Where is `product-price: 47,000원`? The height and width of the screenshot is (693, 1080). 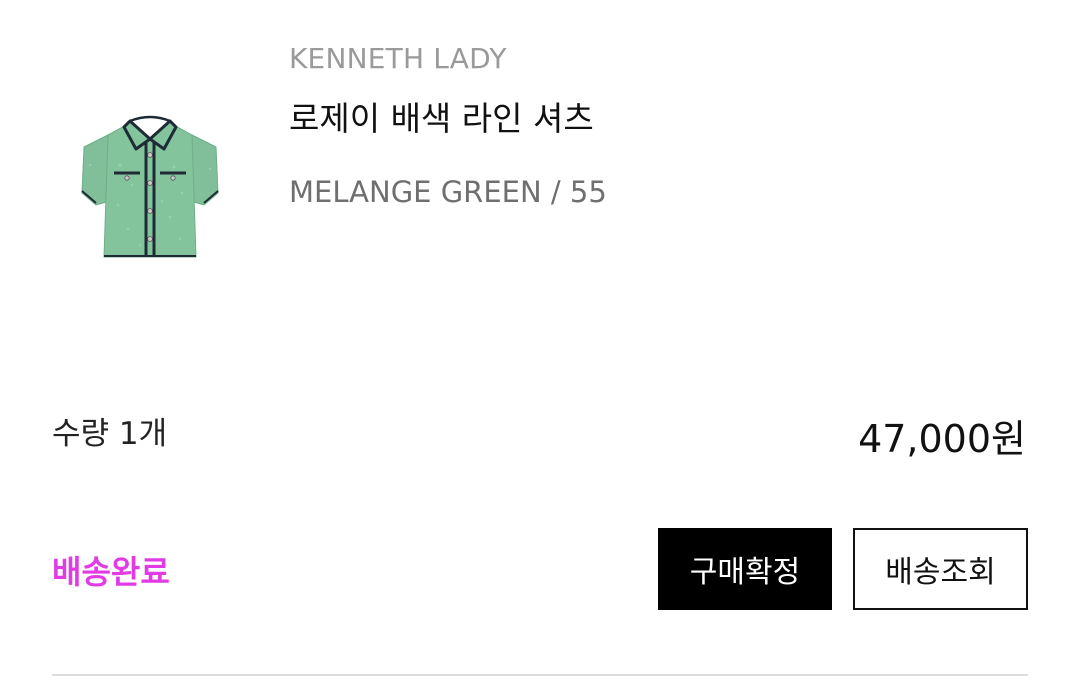 product-price: 47,000원 is located at coordinates (942, 439).